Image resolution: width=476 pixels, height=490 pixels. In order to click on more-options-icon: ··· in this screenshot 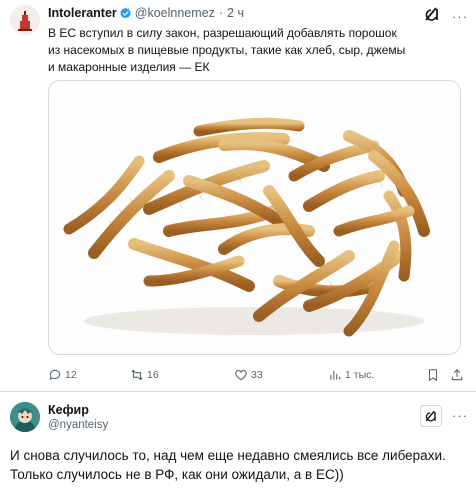, I will do `click(460, 16)`.